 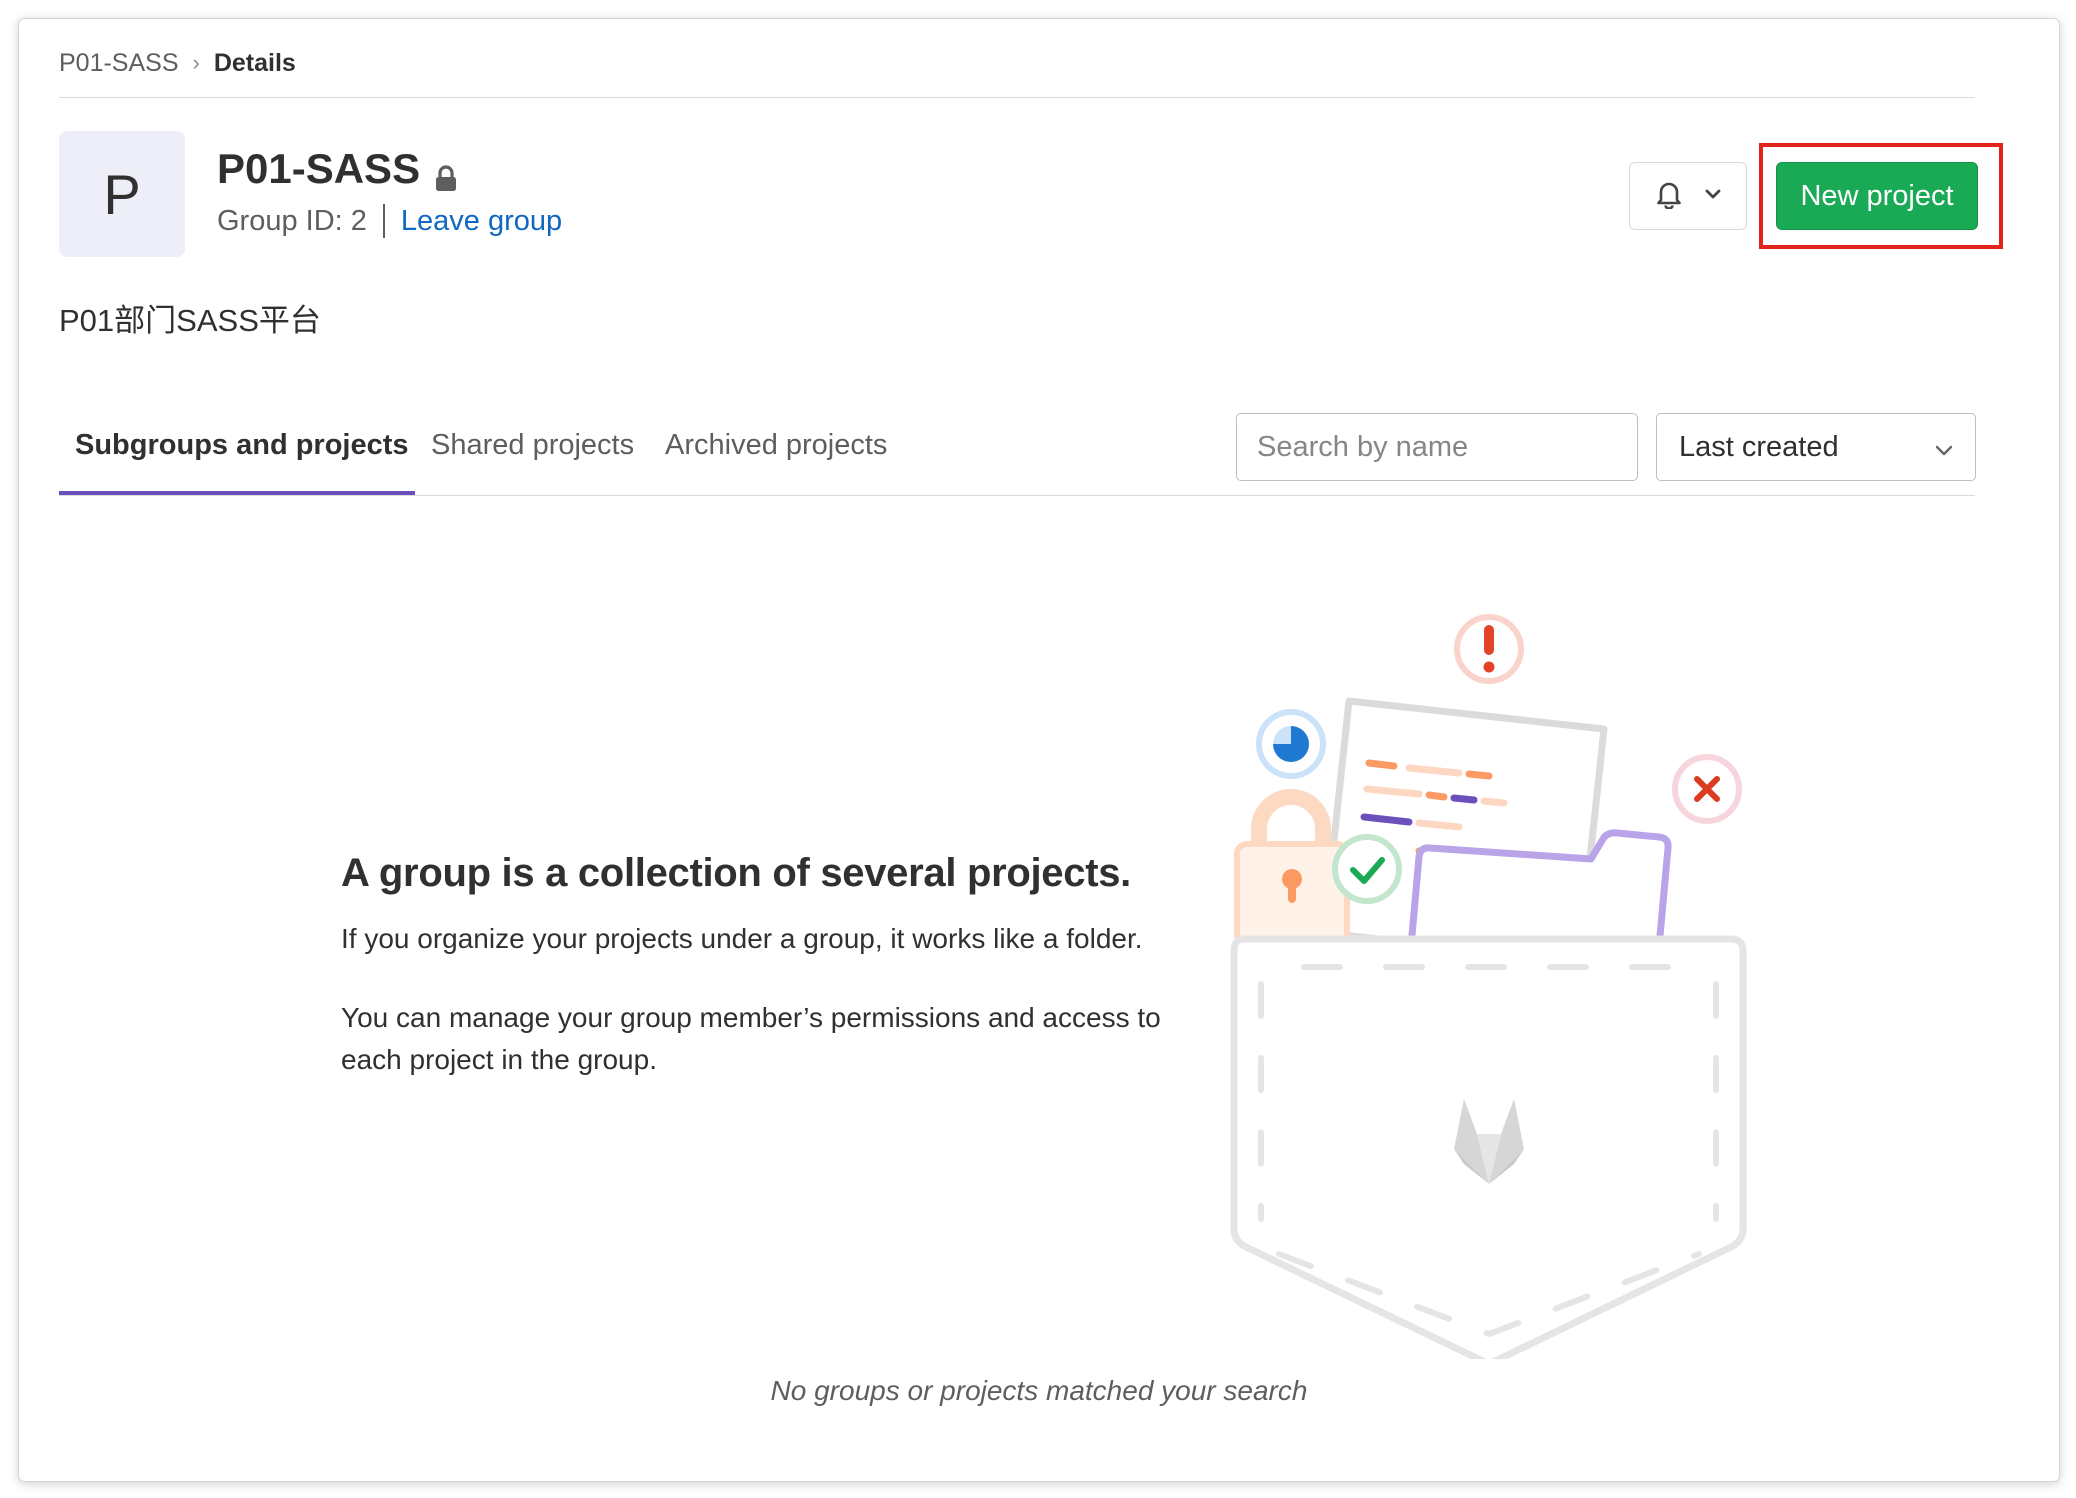 I want to click on check-icon, so click(x=1367, y=869).